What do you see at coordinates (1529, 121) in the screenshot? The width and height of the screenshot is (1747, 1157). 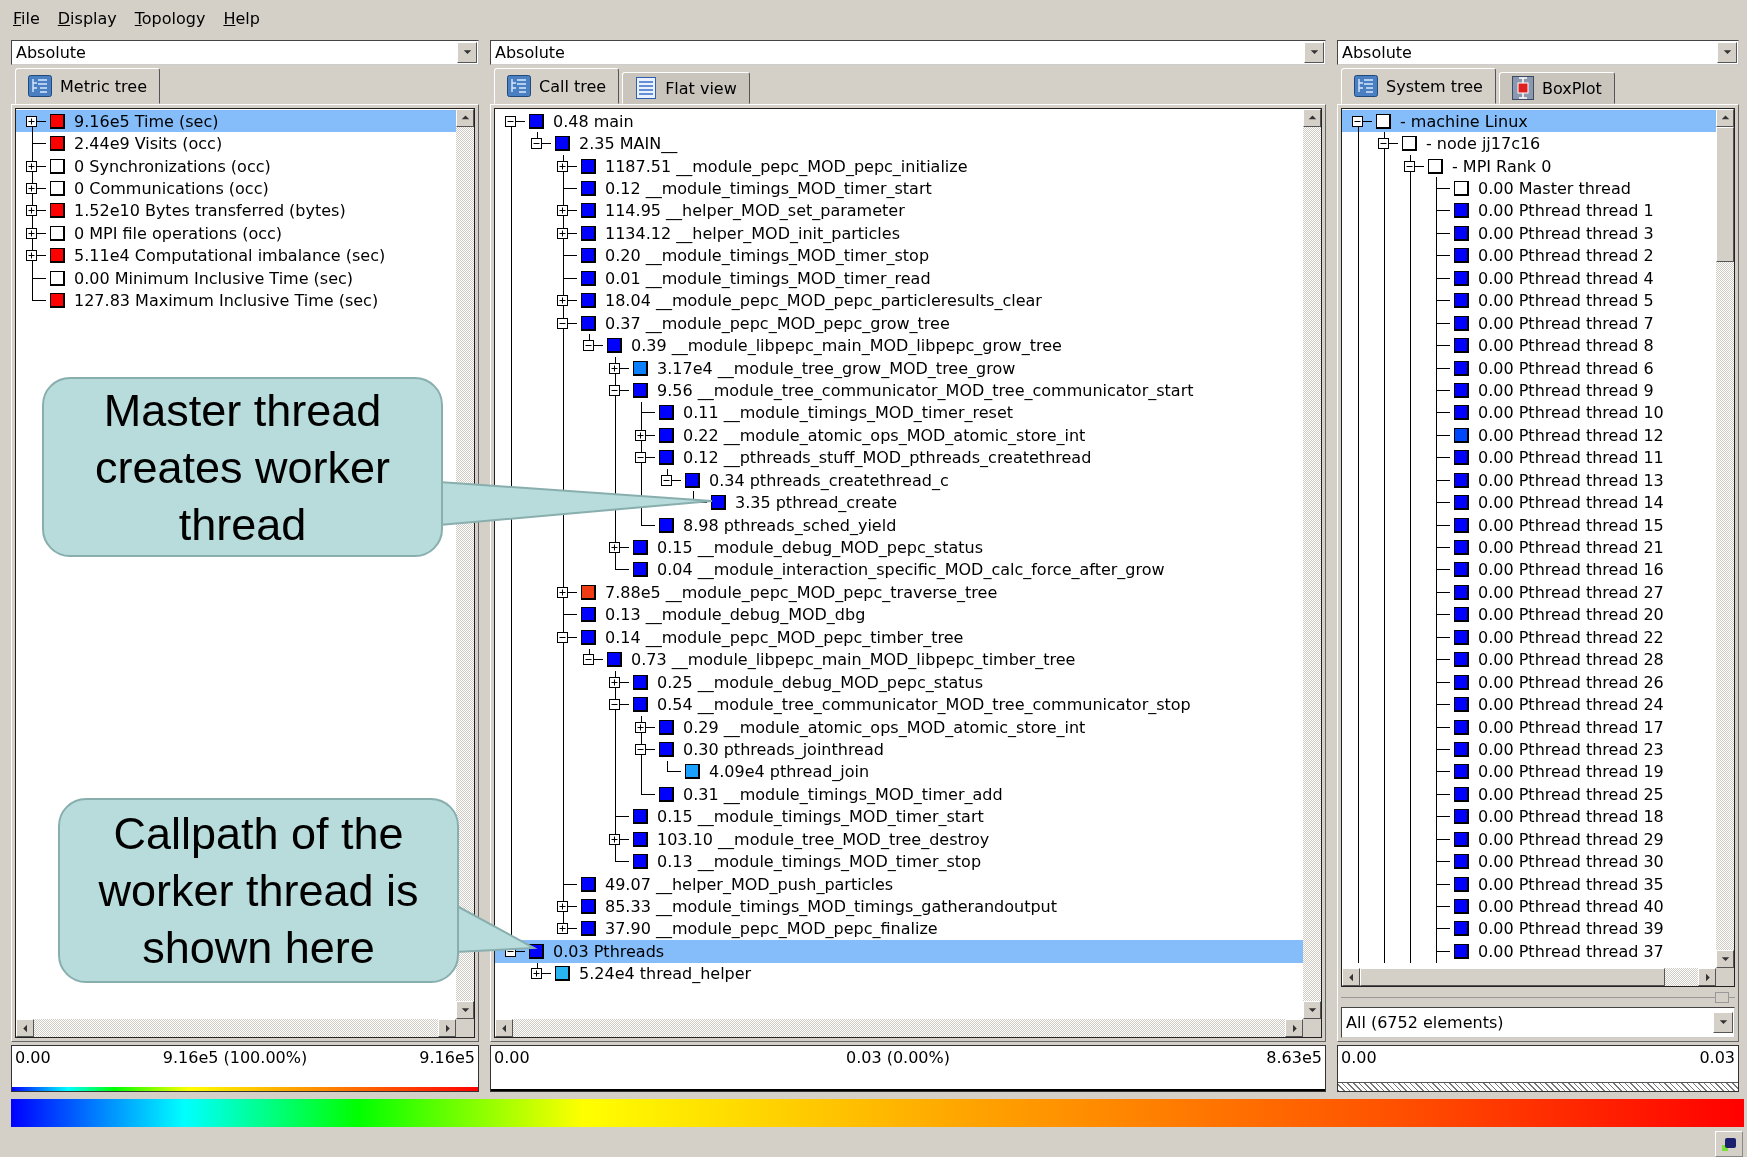 I see `tree-row: - machine Linux` at bounding box center [1529, 121].